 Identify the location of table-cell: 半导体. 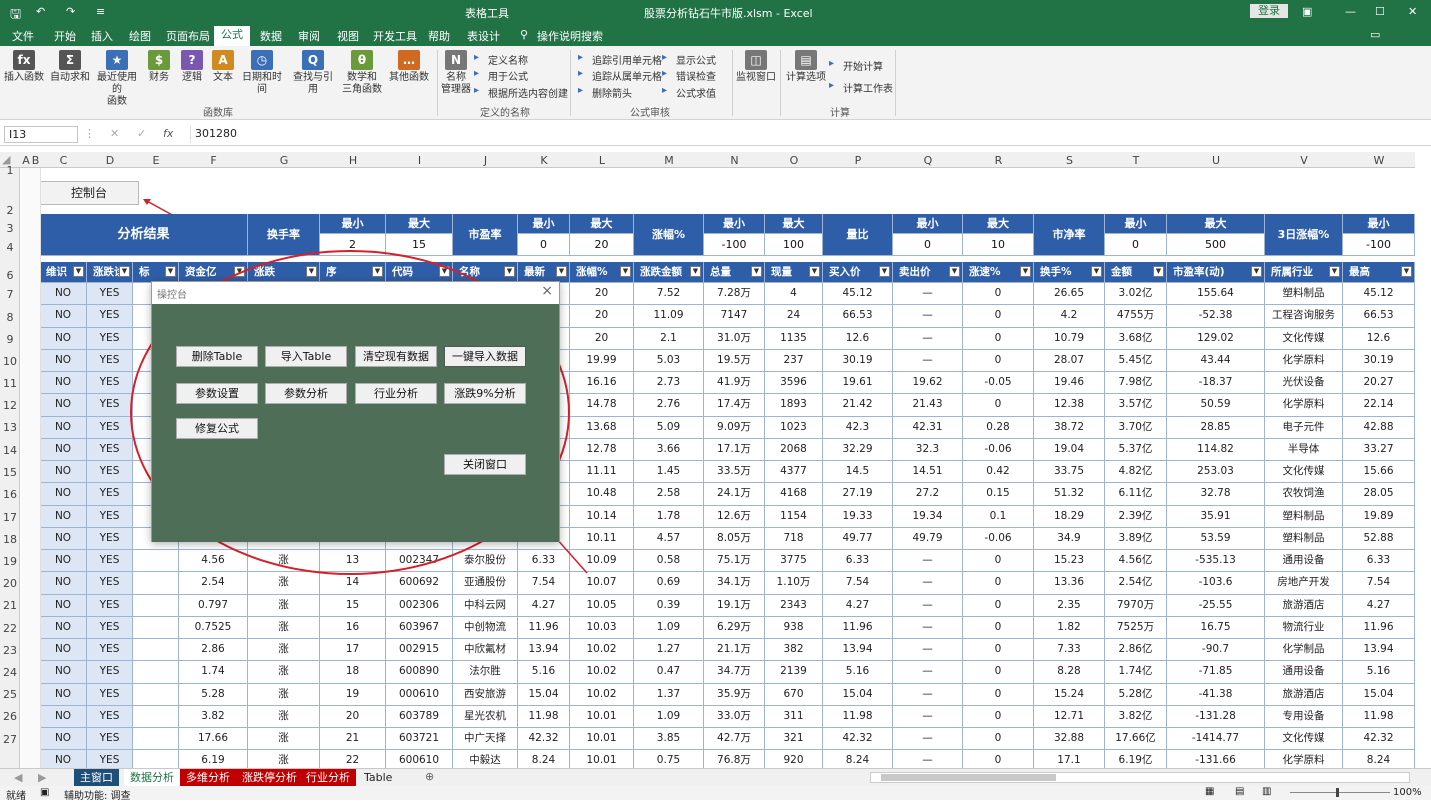
(1304, 449).